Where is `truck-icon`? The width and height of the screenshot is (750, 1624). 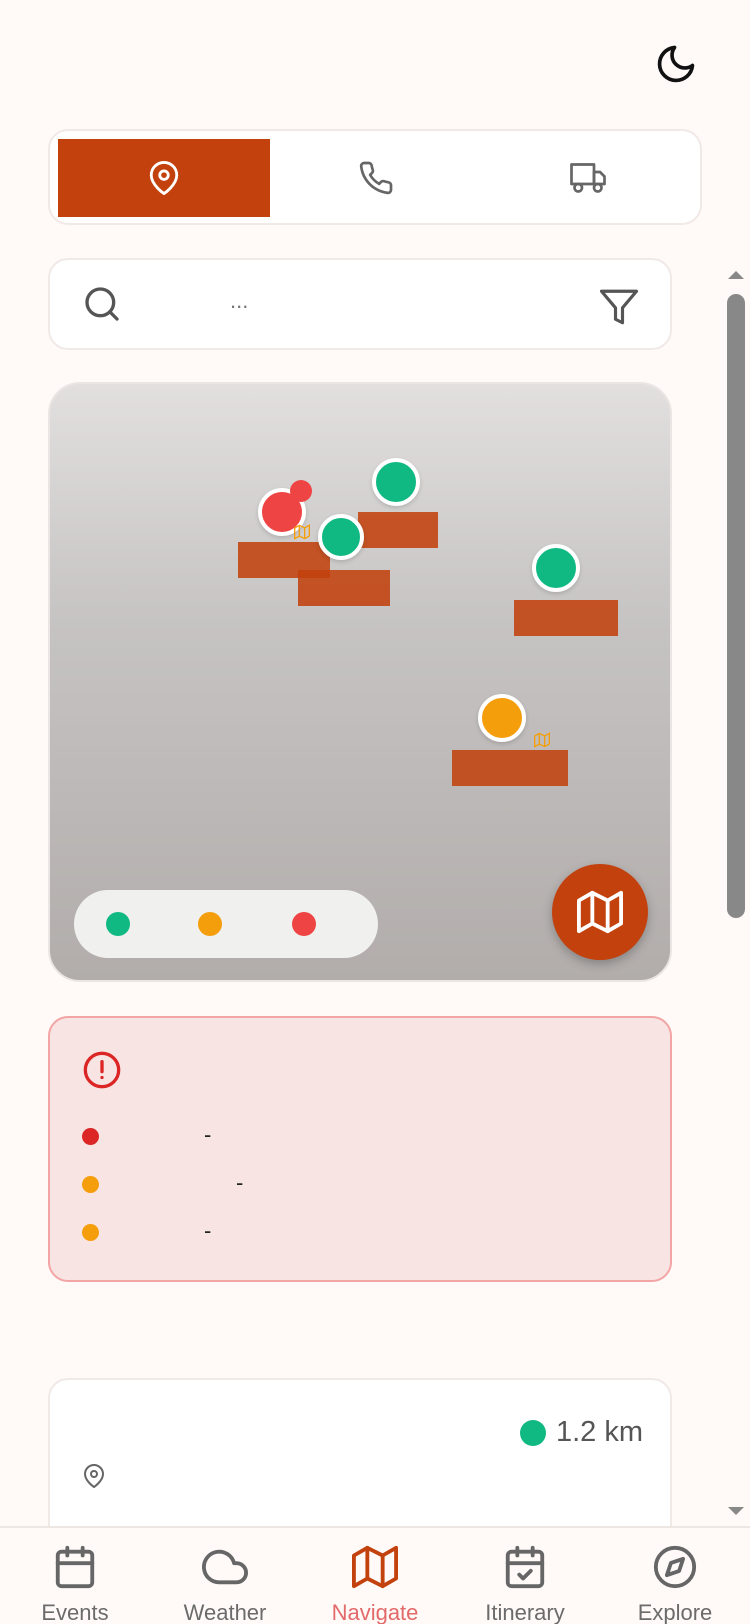 truck-icon is located at coordinates (588, 178).